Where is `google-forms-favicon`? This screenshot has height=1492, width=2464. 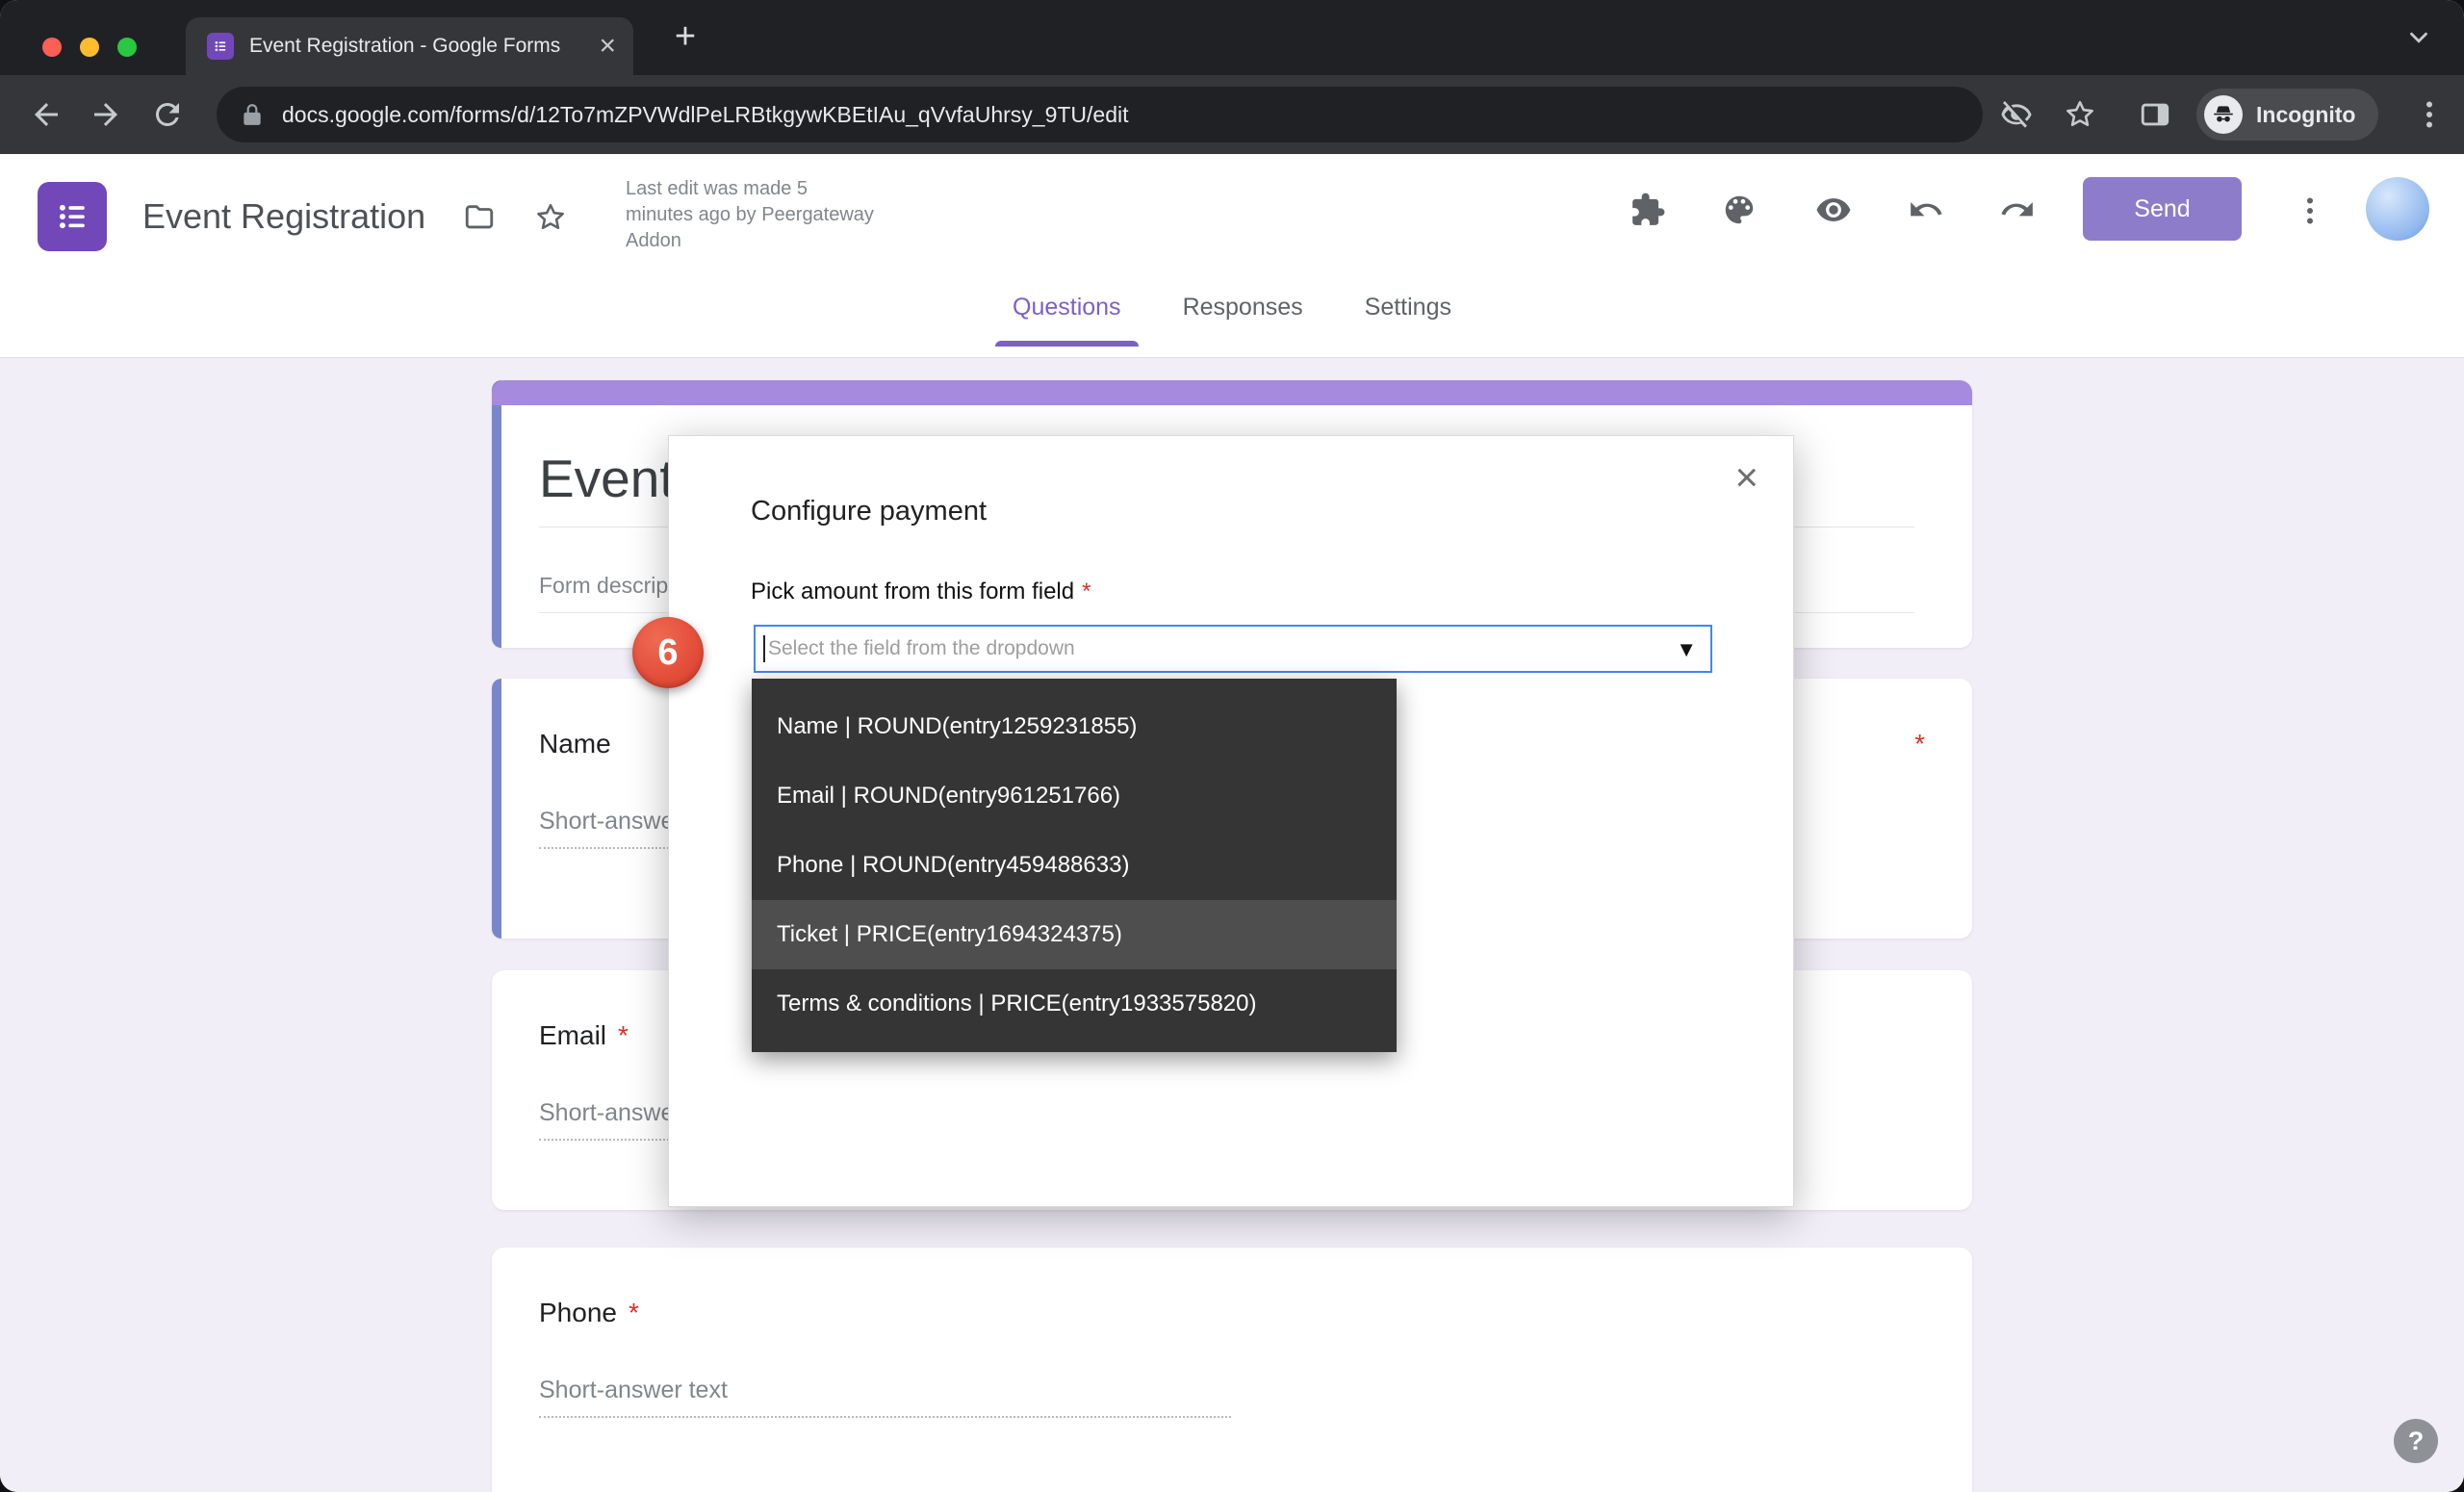 google-forms-favicon is located at coordinates (220, 46).